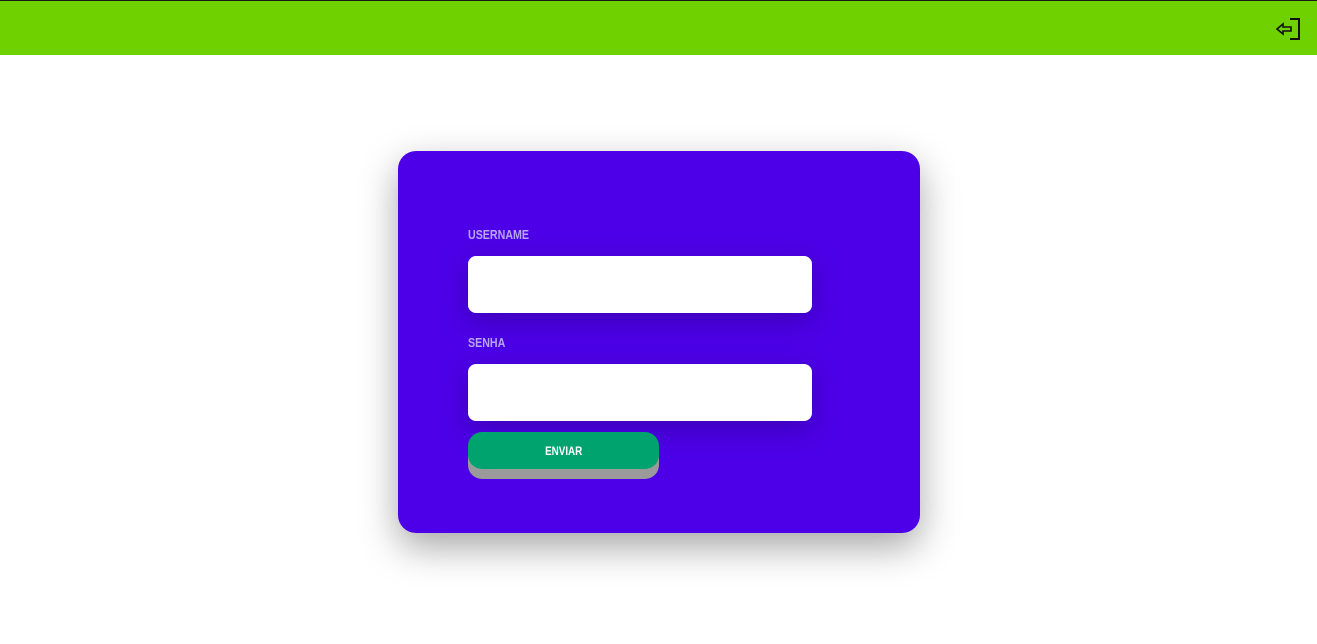  Describe the element at coordinates (640, 284) in the screenshot. I see `username-input` at that location.